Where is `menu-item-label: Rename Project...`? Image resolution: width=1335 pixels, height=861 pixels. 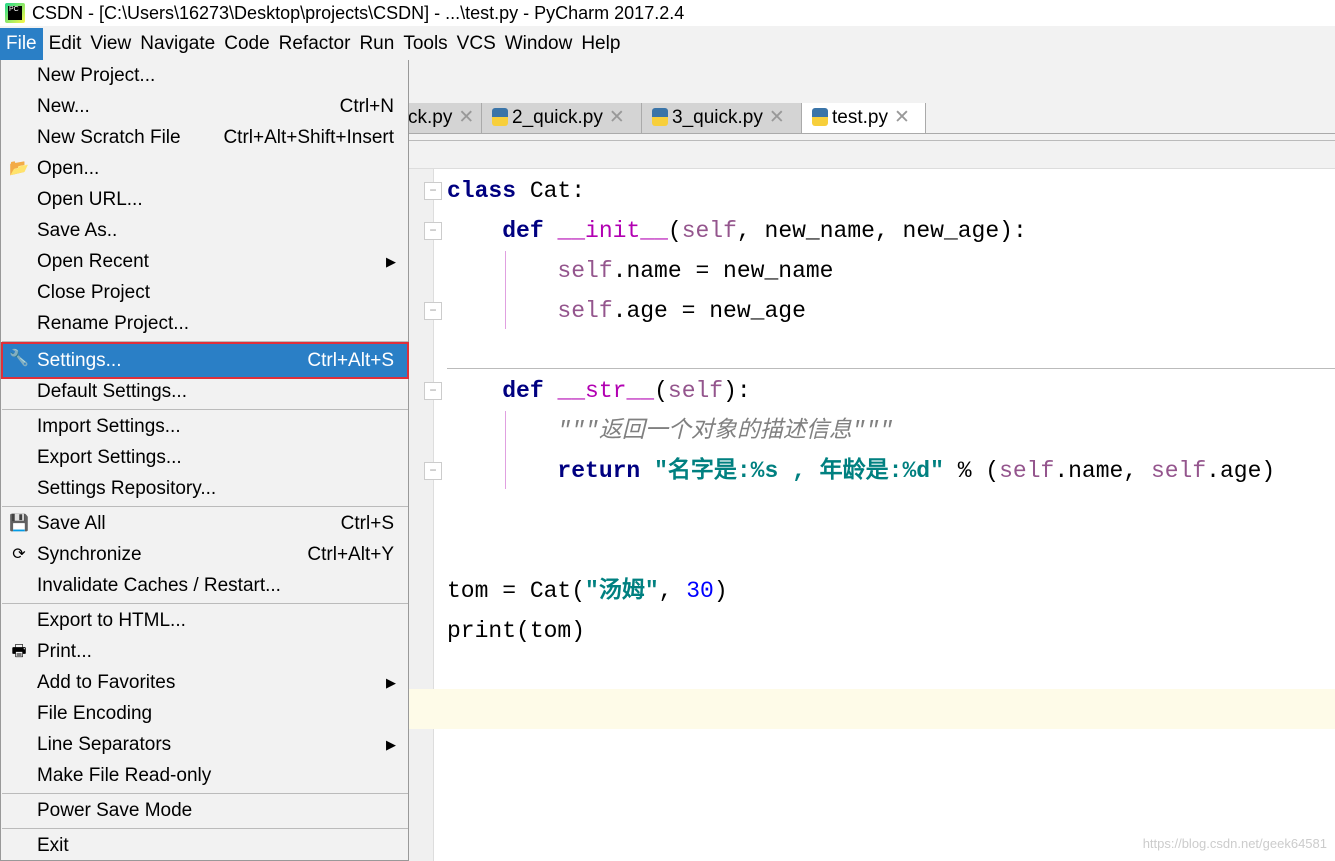
menu-item-label: Rename Project... is located at coordinates (113, 323).